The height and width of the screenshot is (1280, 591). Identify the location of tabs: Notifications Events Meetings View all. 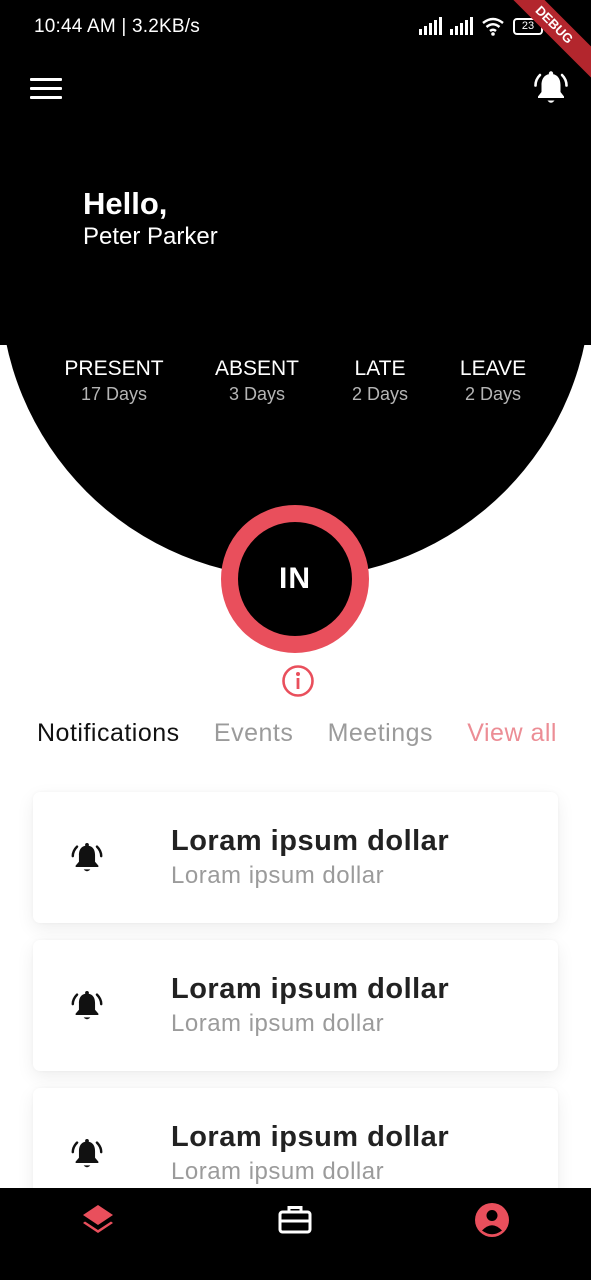
(297, 733).